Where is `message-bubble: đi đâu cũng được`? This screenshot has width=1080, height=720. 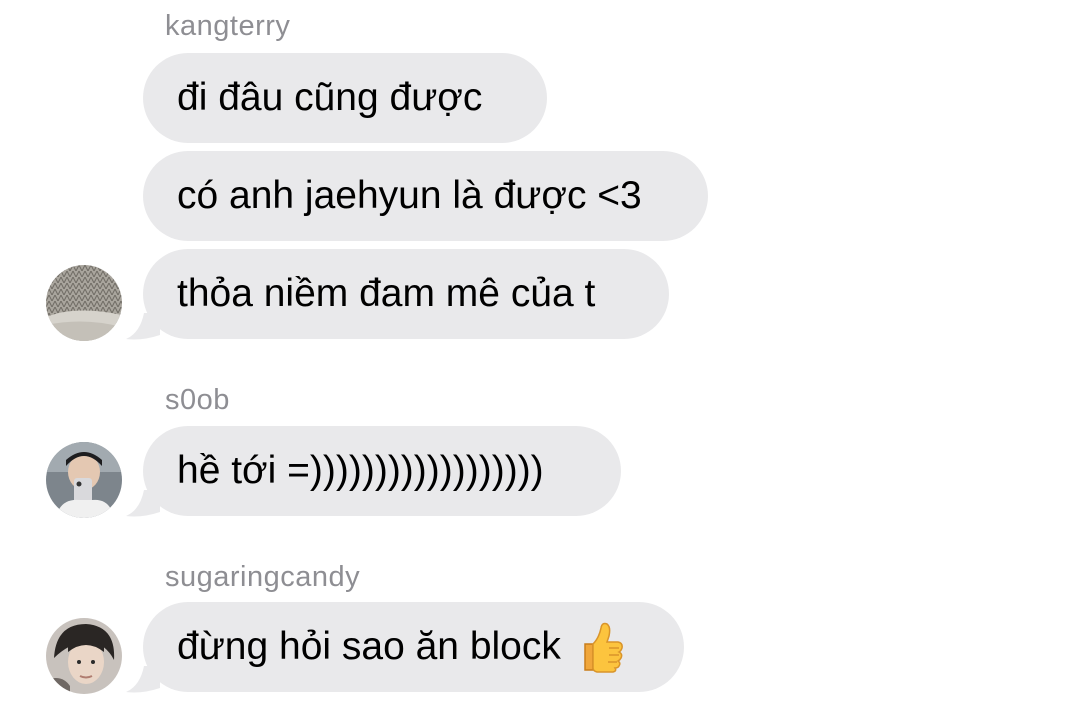 message-bubble: đi đâu cũng được is located at coordinates (345, 98).